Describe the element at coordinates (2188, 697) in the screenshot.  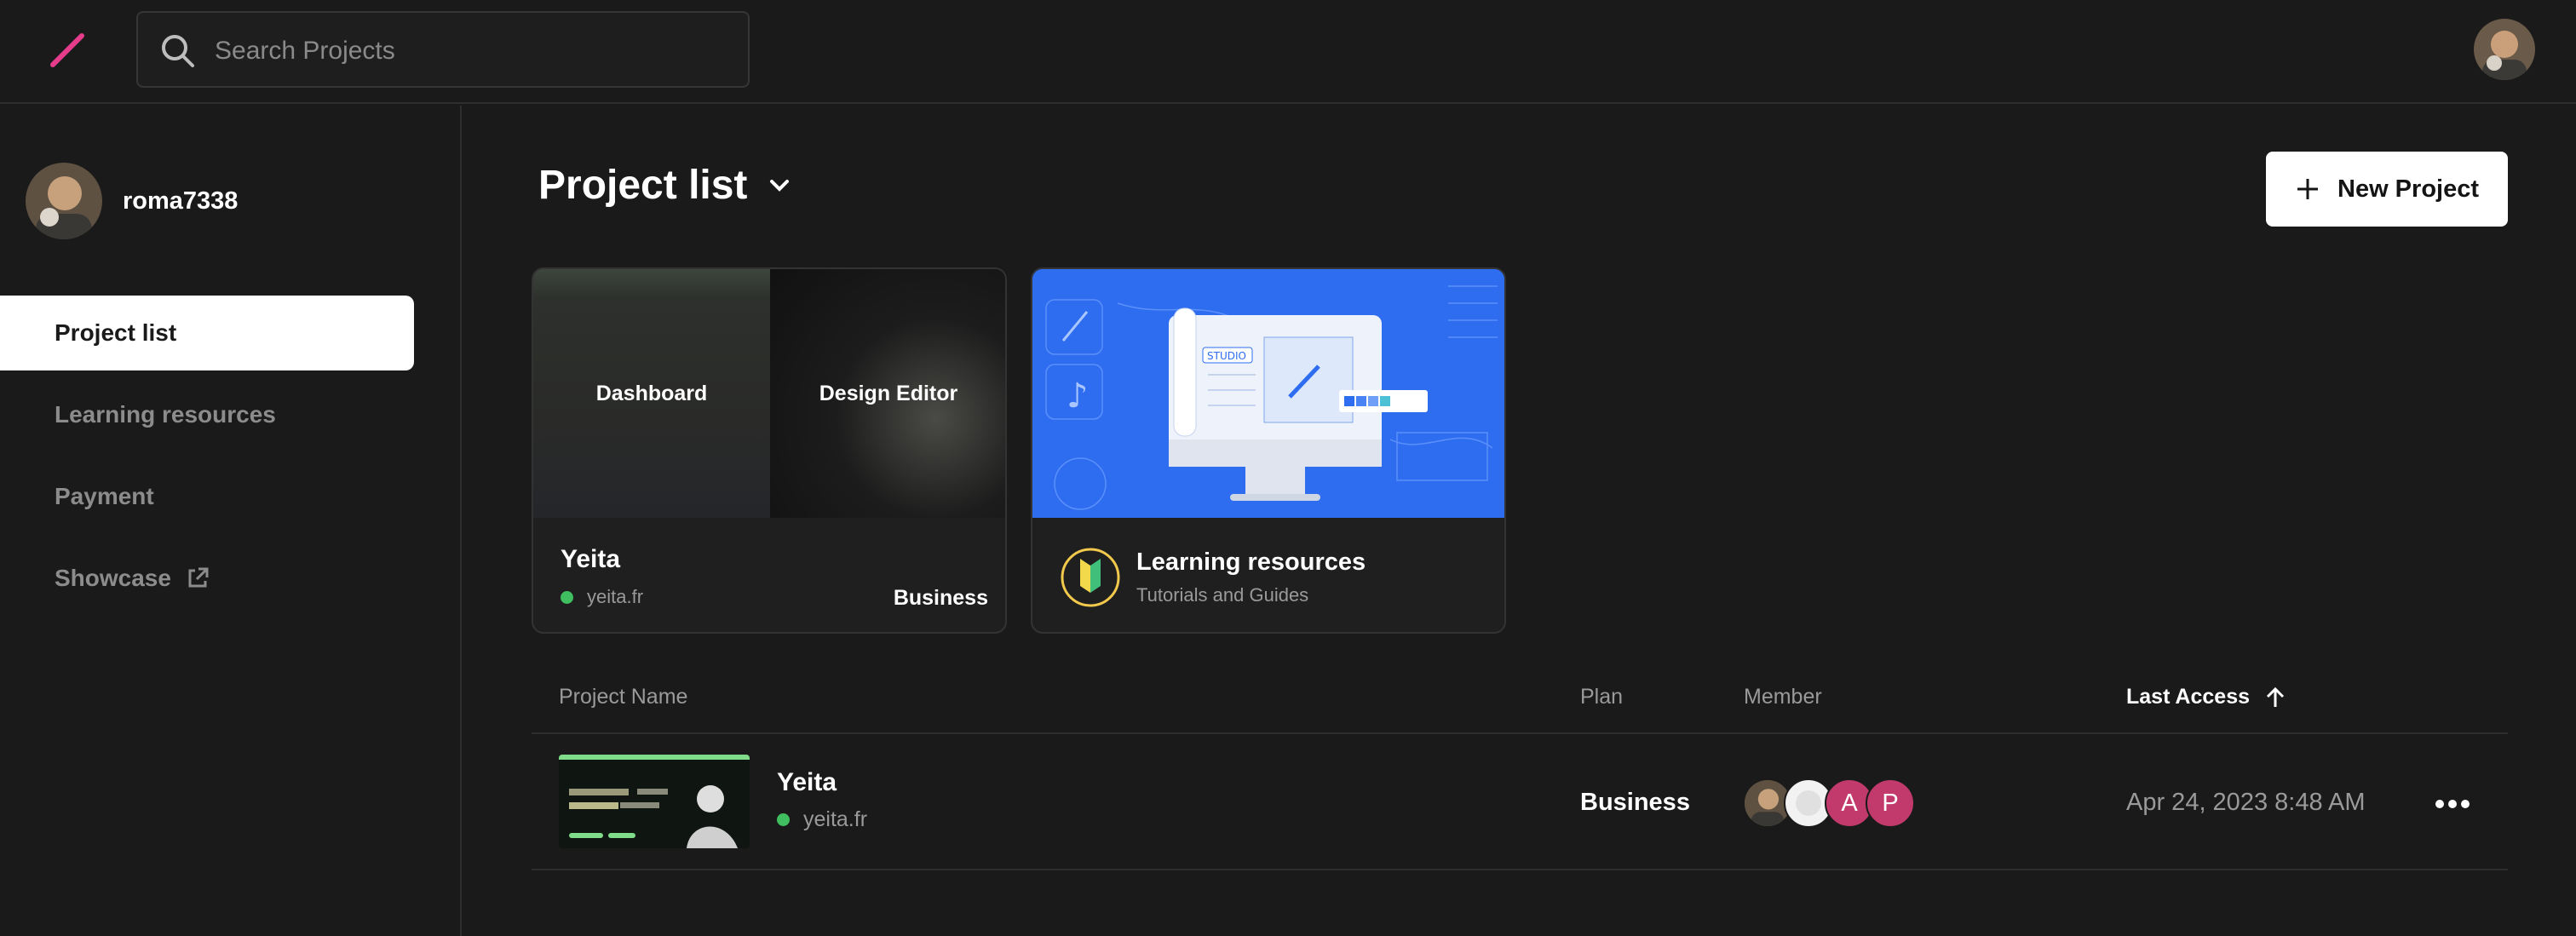
I see `column-header-label: Last Access` at that location.